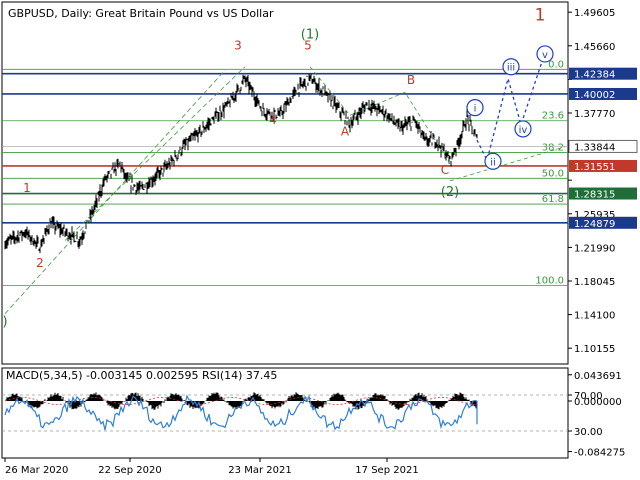 Image resolution: width=640 pixels, height=480 pixels. What do you see at coordinates (594, 195) in the screenshot?
I see `price-level-label: 1.28315` at bounding box center [594, 195].